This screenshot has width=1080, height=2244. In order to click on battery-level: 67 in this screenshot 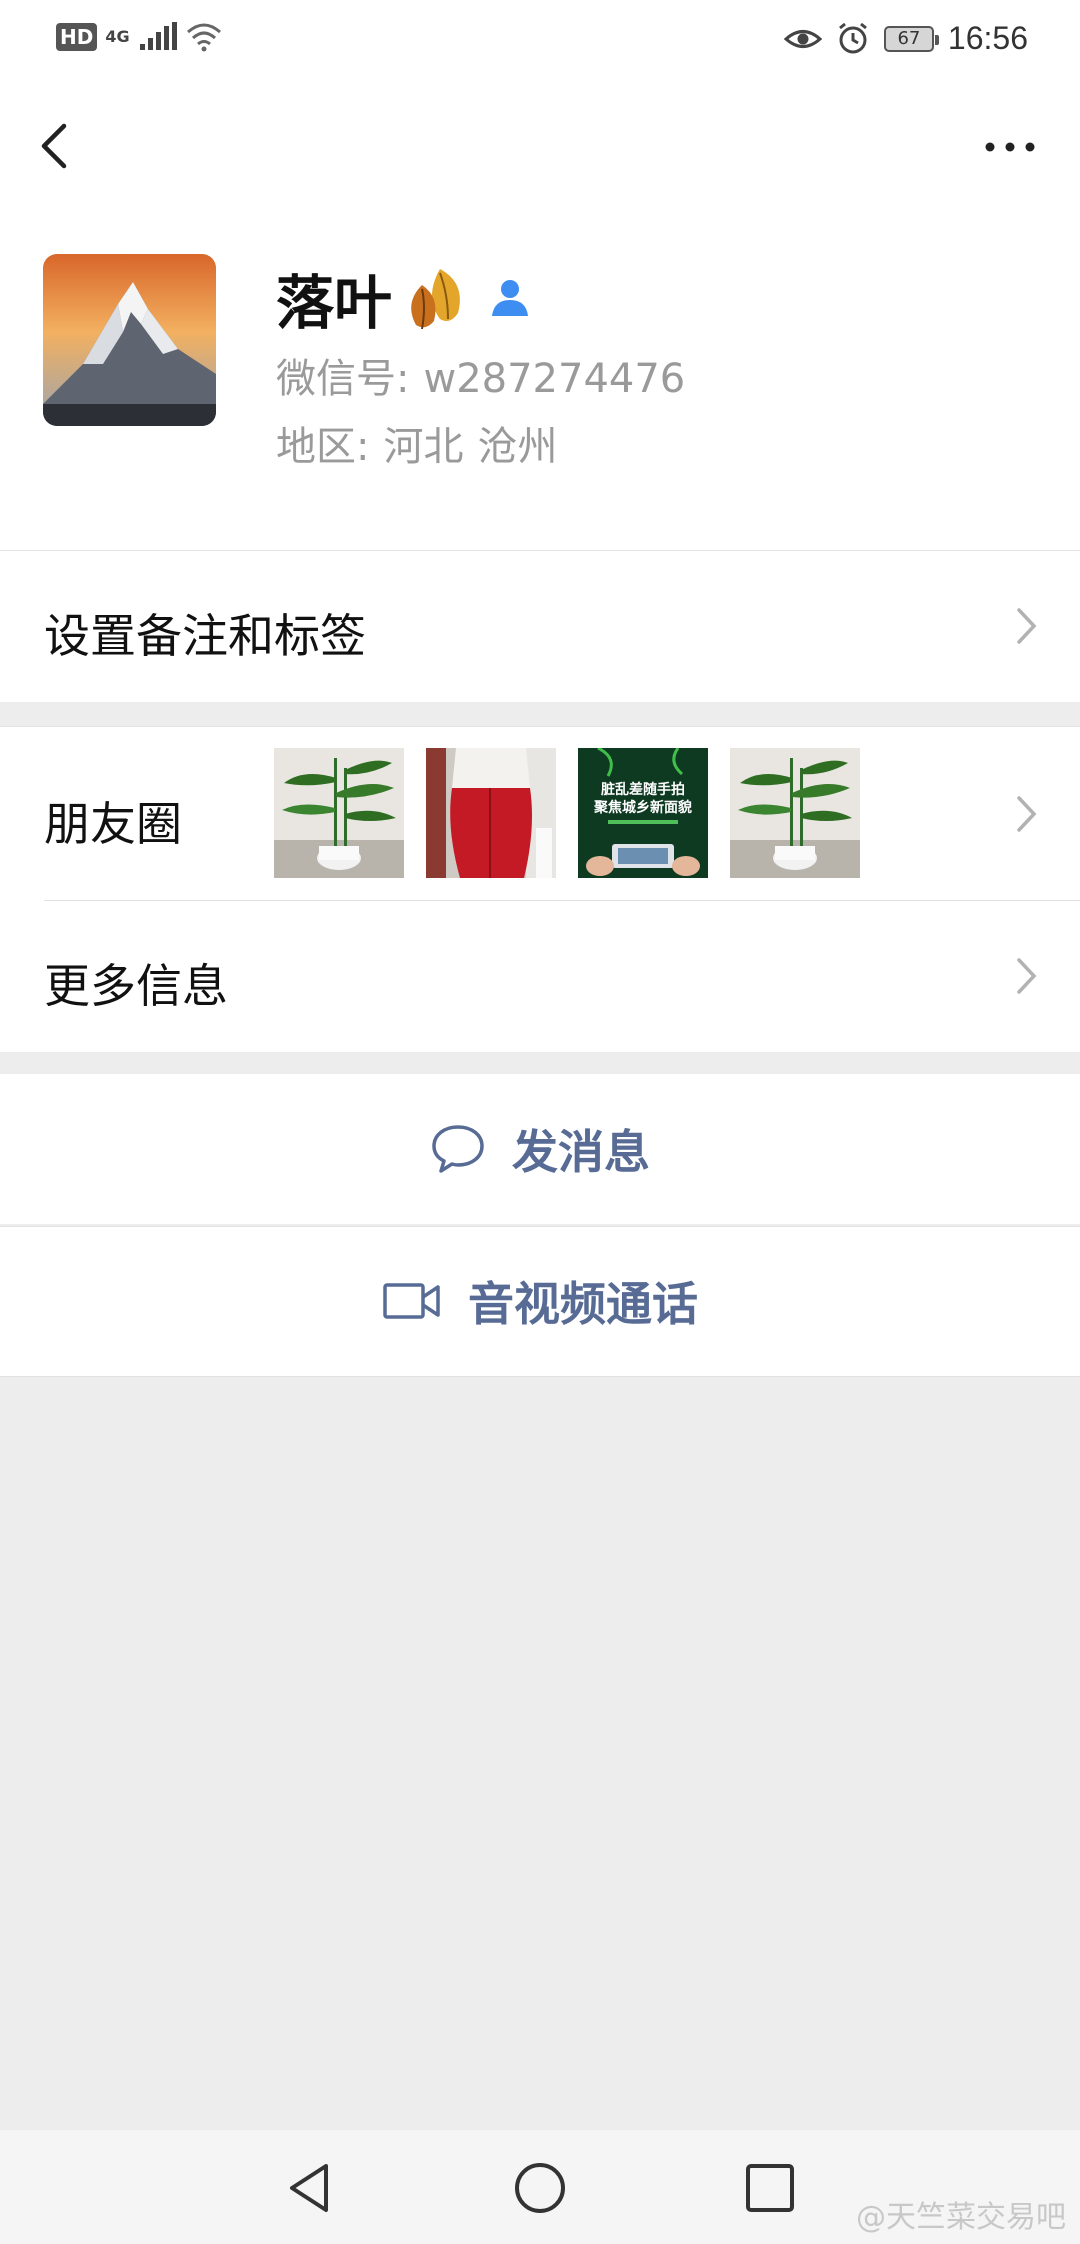, I will do `click(909, 38)`.